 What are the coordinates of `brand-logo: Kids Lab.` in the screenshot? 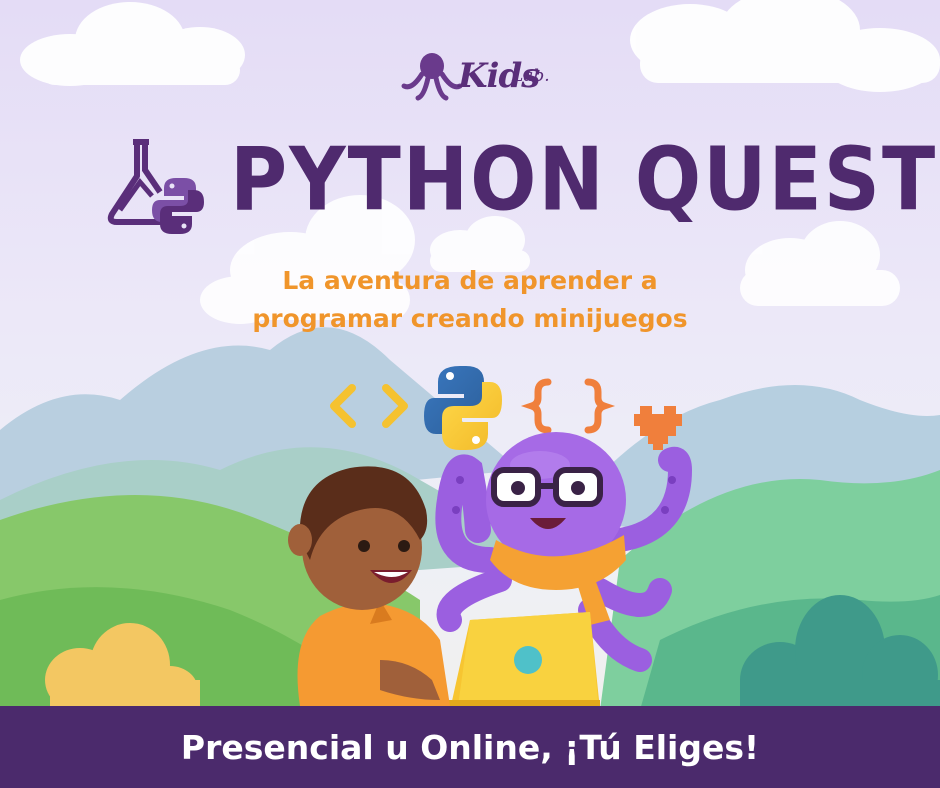 It's located at (480, 79).